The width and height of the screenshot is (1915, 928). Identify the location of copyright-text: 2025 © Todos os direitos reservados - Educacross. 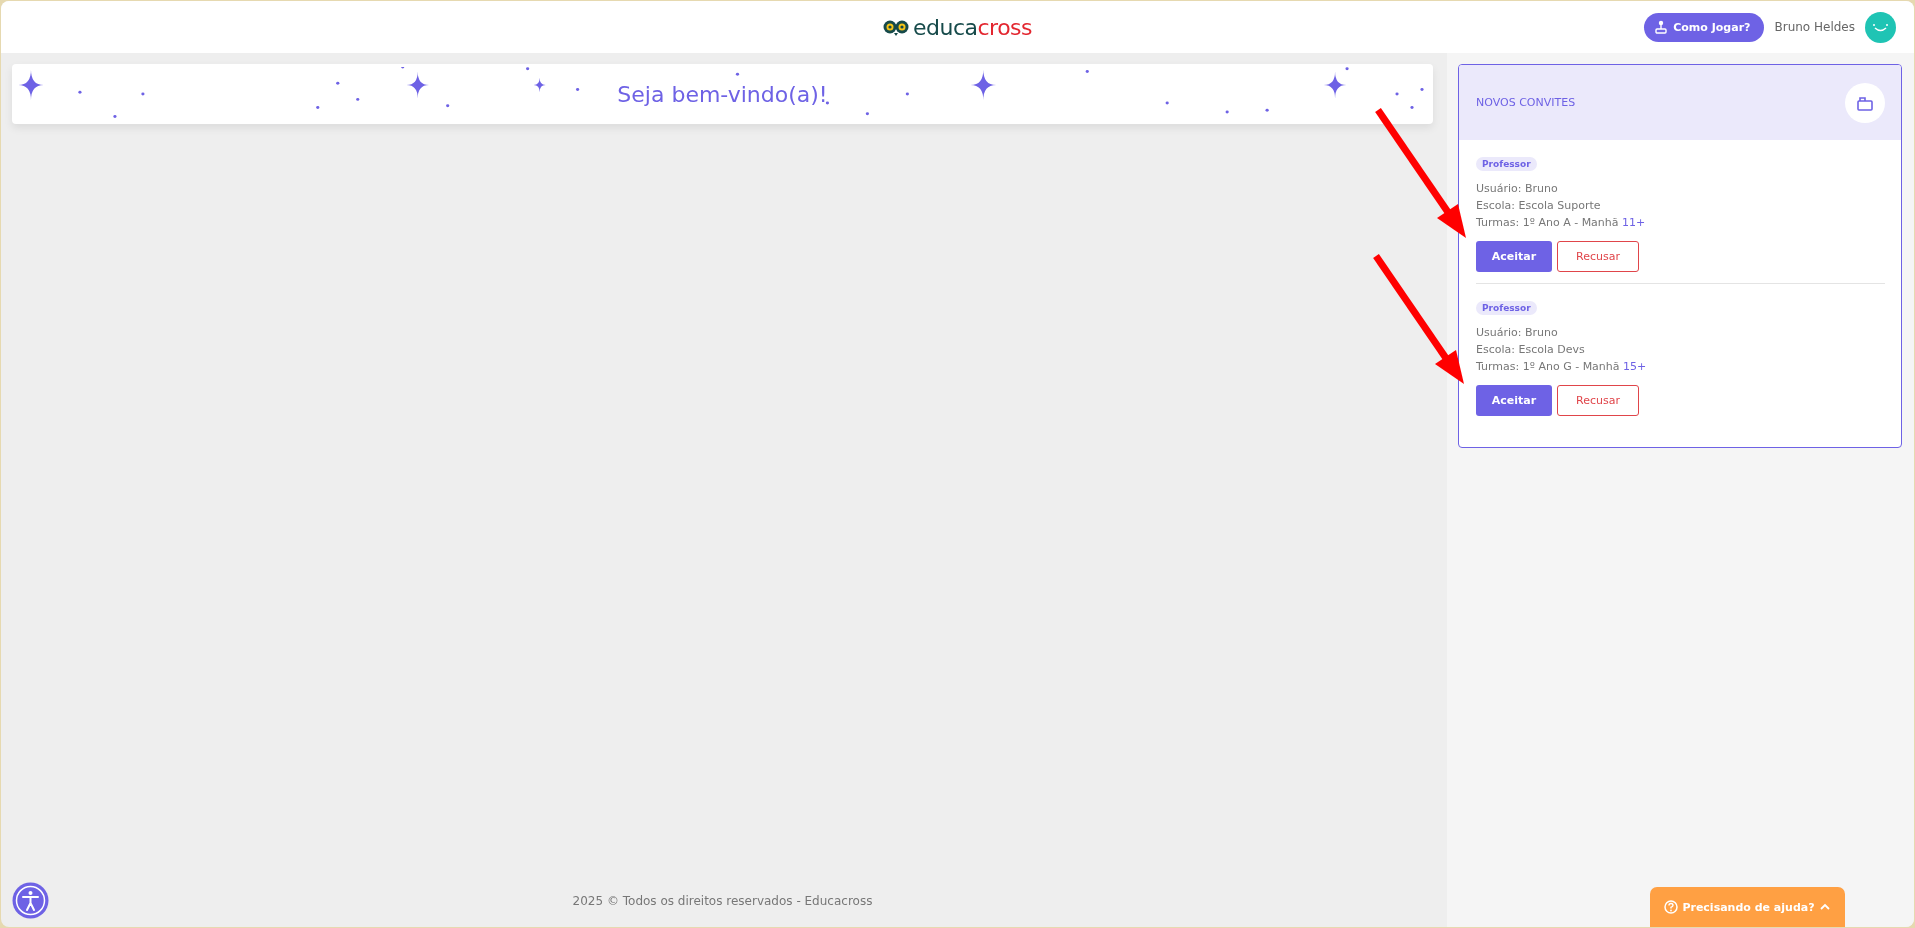
(722, 901).